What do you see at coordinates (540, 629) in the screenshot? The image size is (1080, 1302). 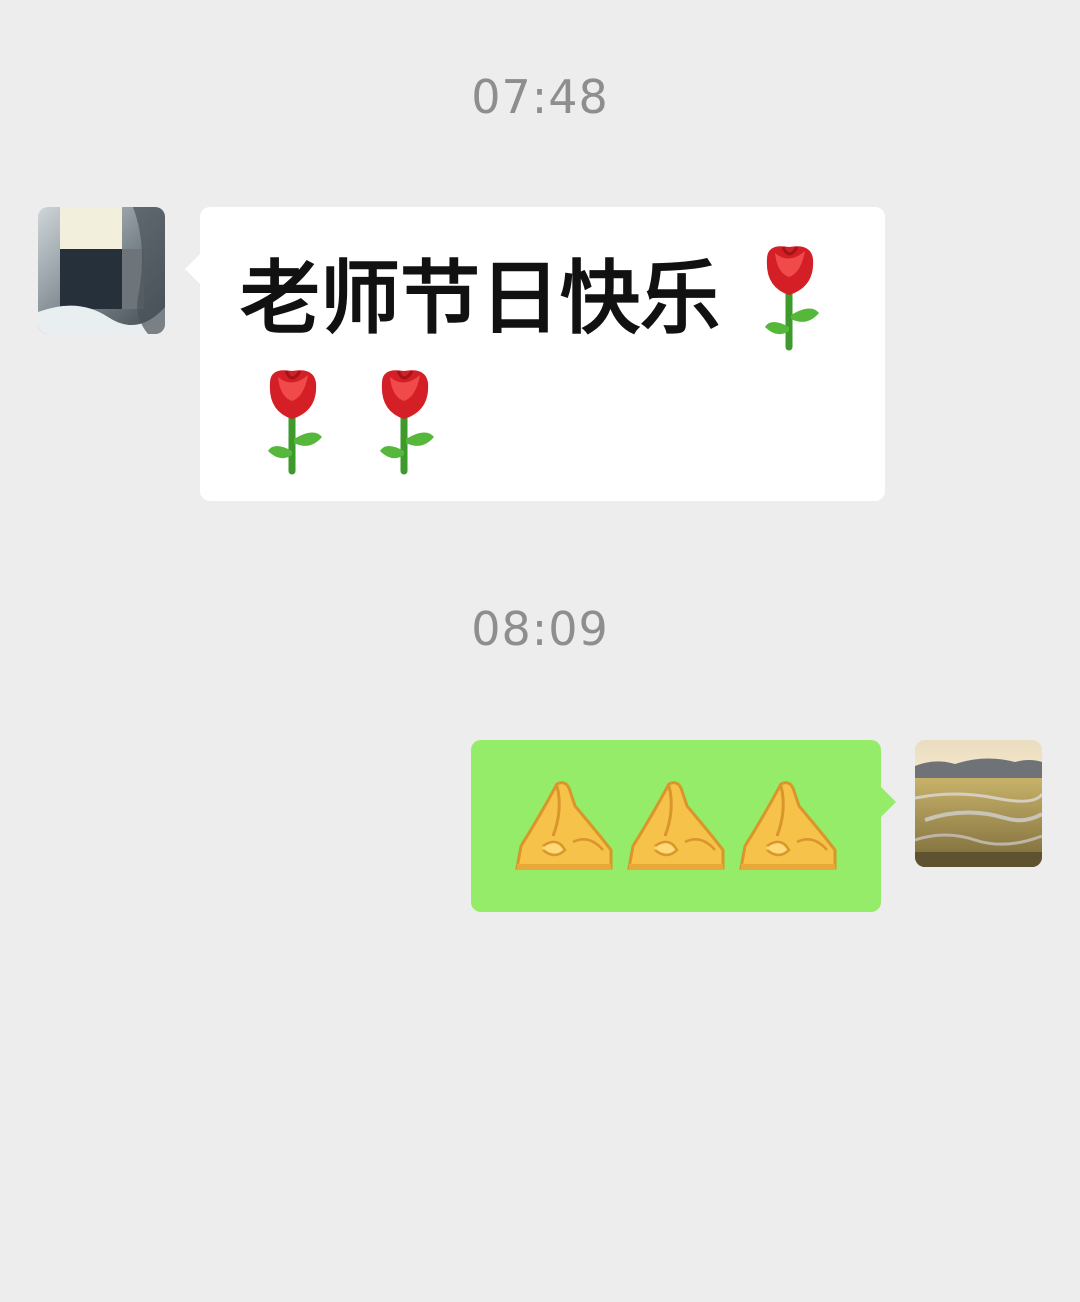 I see `timestamp: 08:09` at bounding box center [540, 629].